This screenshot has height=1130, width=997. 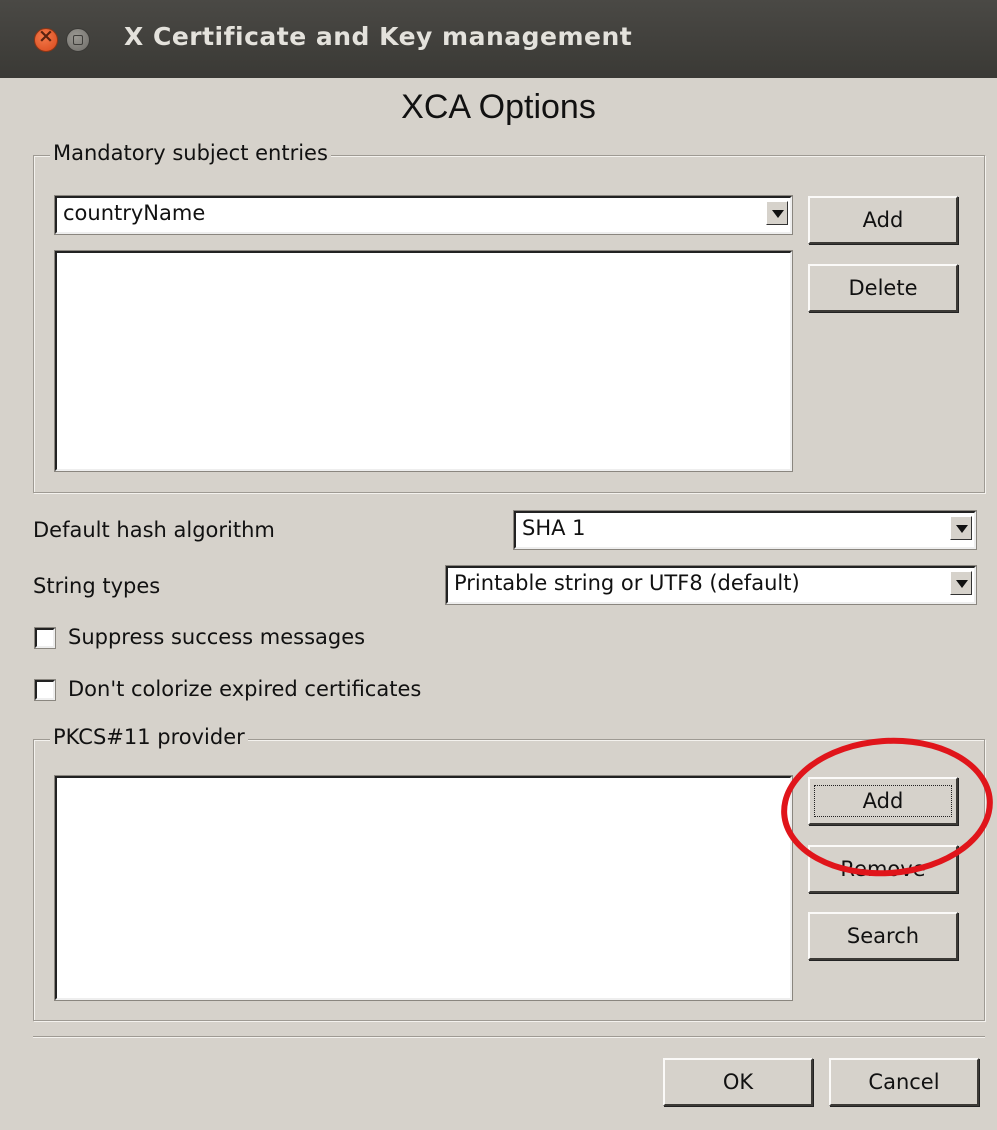 I want to click on search-pkcs11-provider-button: Search, so click(x=883, y=936).